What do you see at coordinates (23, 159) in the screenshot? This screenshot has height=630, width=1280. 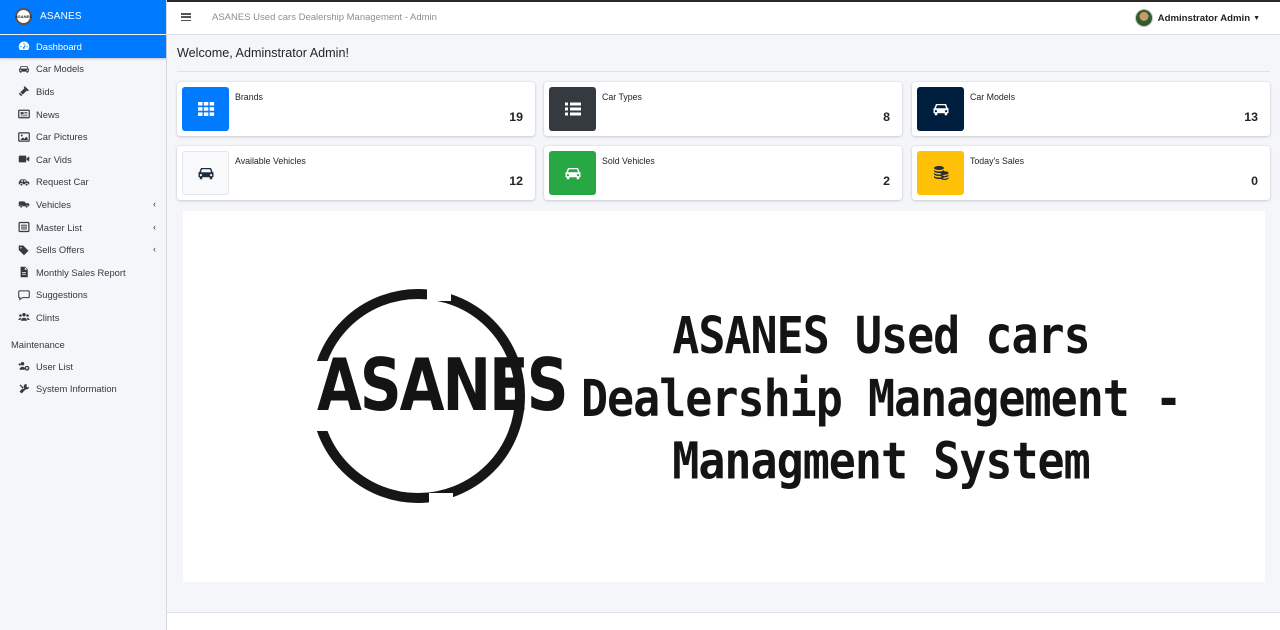 I see `video-icon` at bounding box center [23, 159].